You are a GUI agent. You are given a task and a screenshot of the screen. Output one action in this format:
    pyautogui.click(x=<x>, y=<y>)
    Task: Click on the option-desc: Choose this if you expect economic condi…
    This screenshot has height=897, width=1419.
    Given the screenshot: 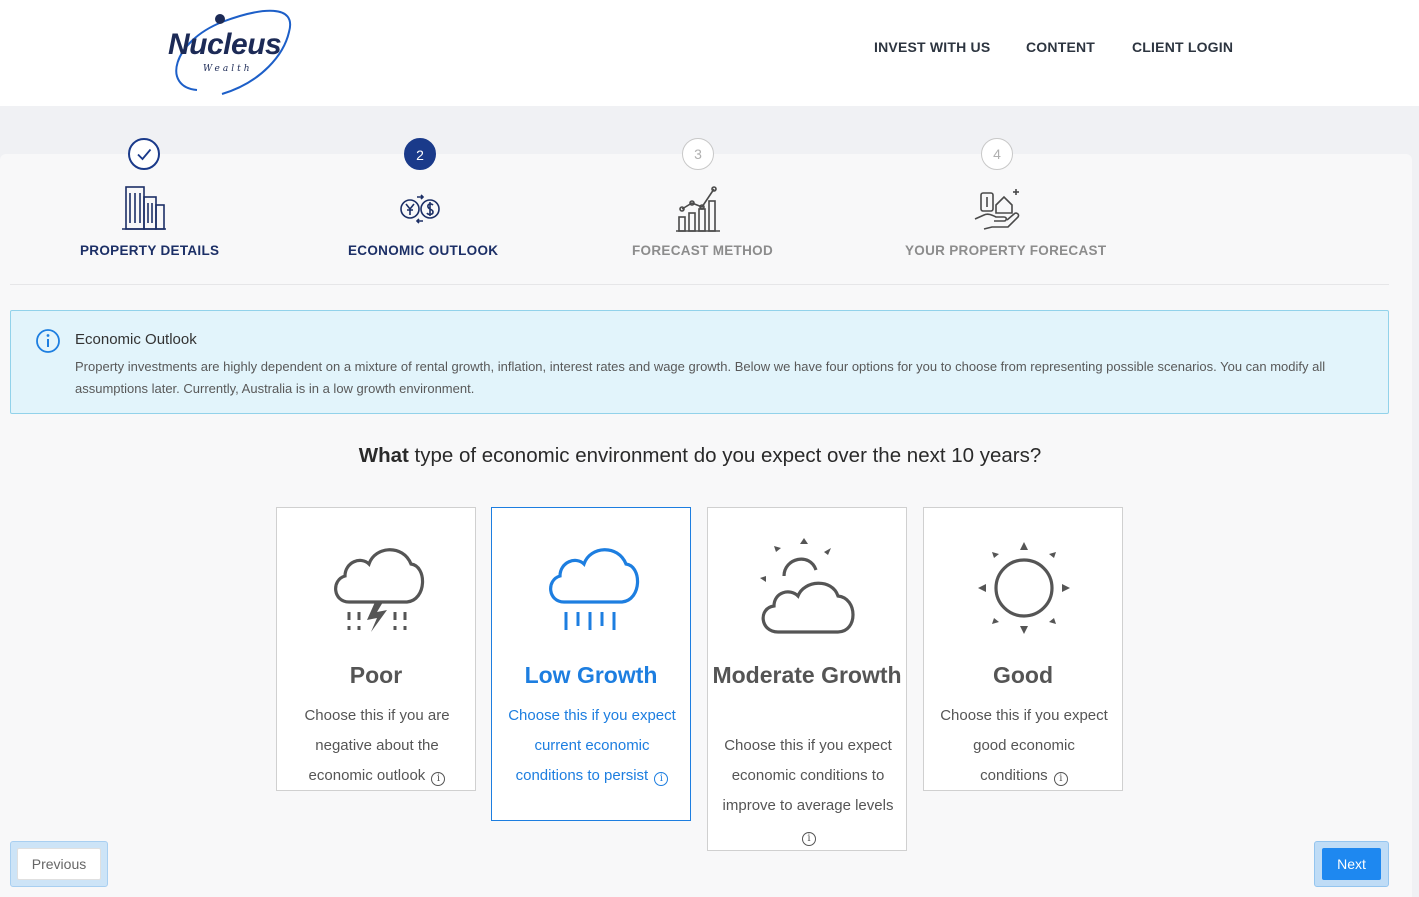 What is the action you would take?
    pyautogui.click(x=808, y=791)
    